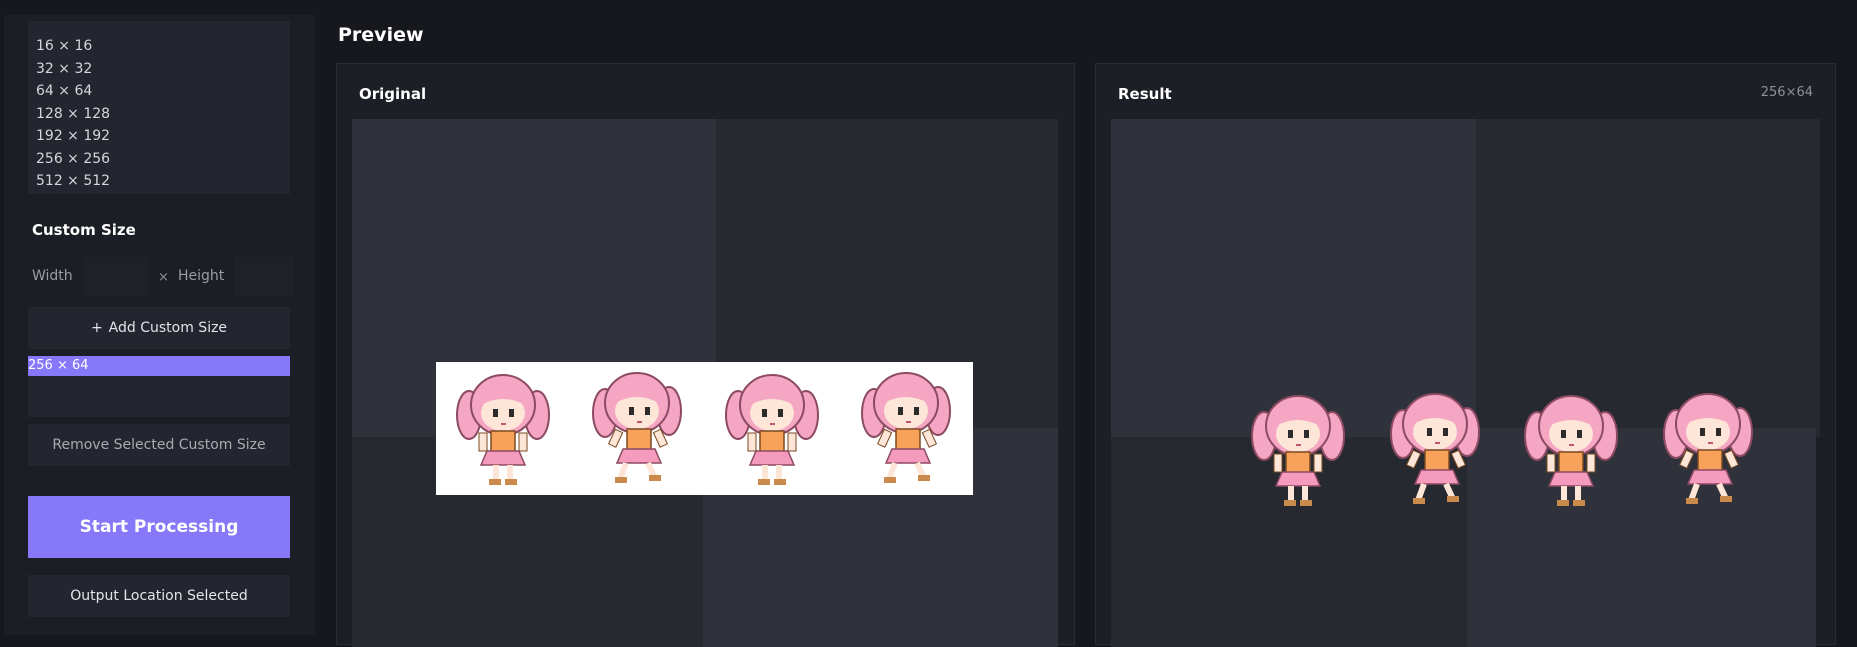 This screenshot has width=1857, height=647. Describe the element at coordinates (381, 35) in the screenshot. I see `preview-title: Preview` at that location.